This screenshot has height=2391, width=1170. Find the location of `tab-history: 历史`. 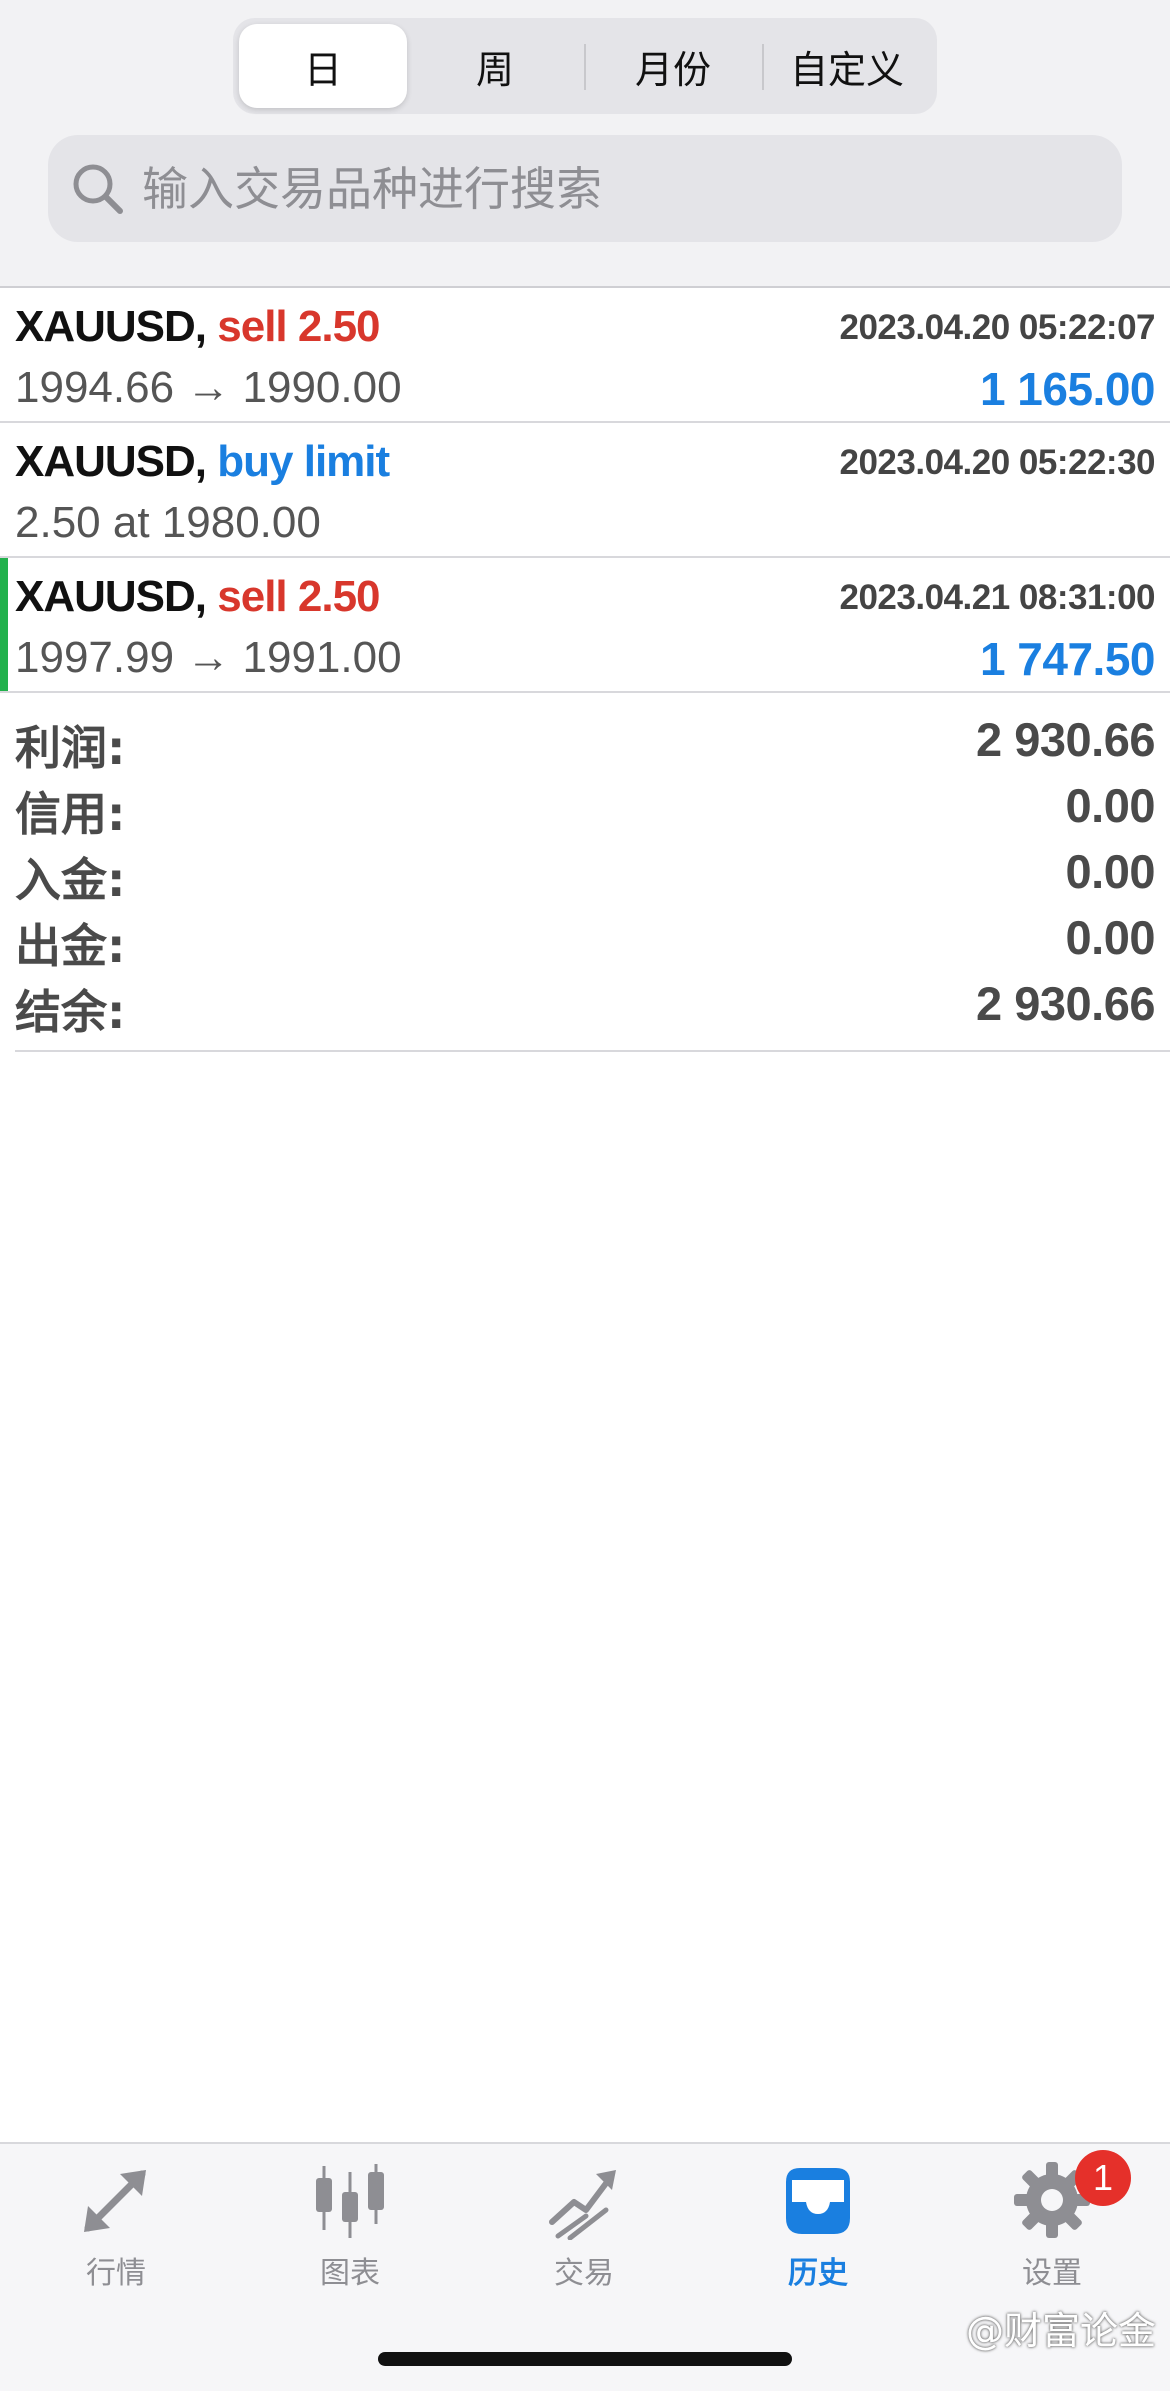

tab-history: 历史 is located at coordinates (818, 2230).